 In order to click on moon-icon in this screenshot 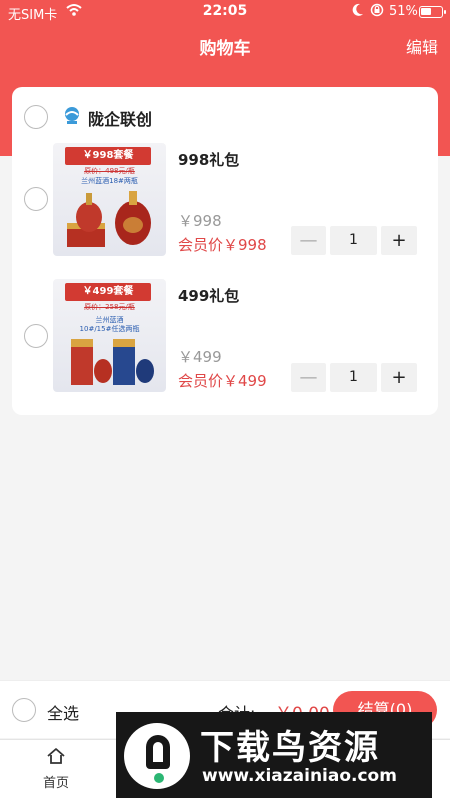, I will do `click(358, 12)`.